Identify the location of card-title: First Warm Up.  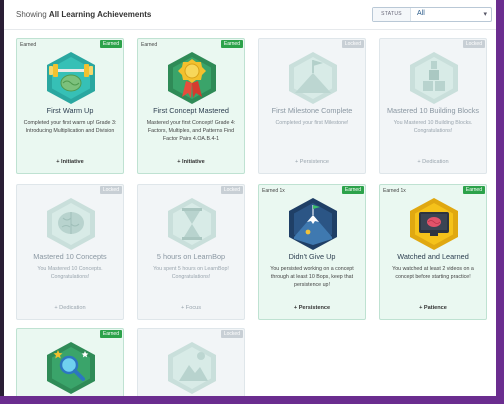
(70, 110).